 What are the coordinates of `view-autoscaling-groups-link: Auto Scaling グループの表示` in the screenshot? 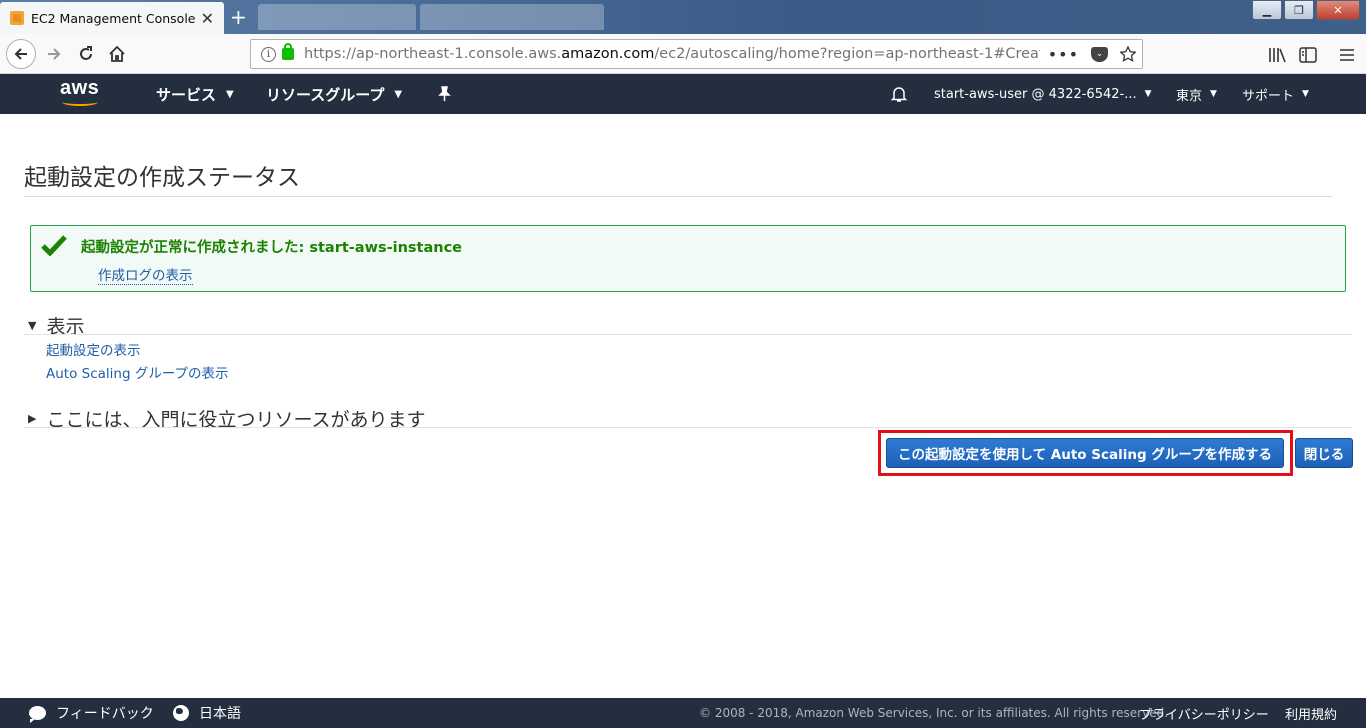 It's located at (137, 372).